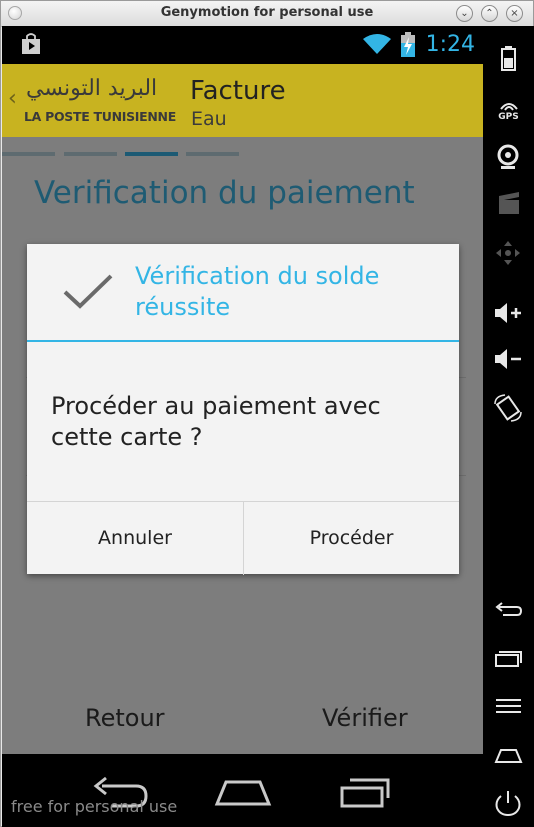 This screenshot has height=827, width=534. What do you see at coordinates (408, 44) in the screenshot?
I see `battery-icon` at bounding box center [408, 44].